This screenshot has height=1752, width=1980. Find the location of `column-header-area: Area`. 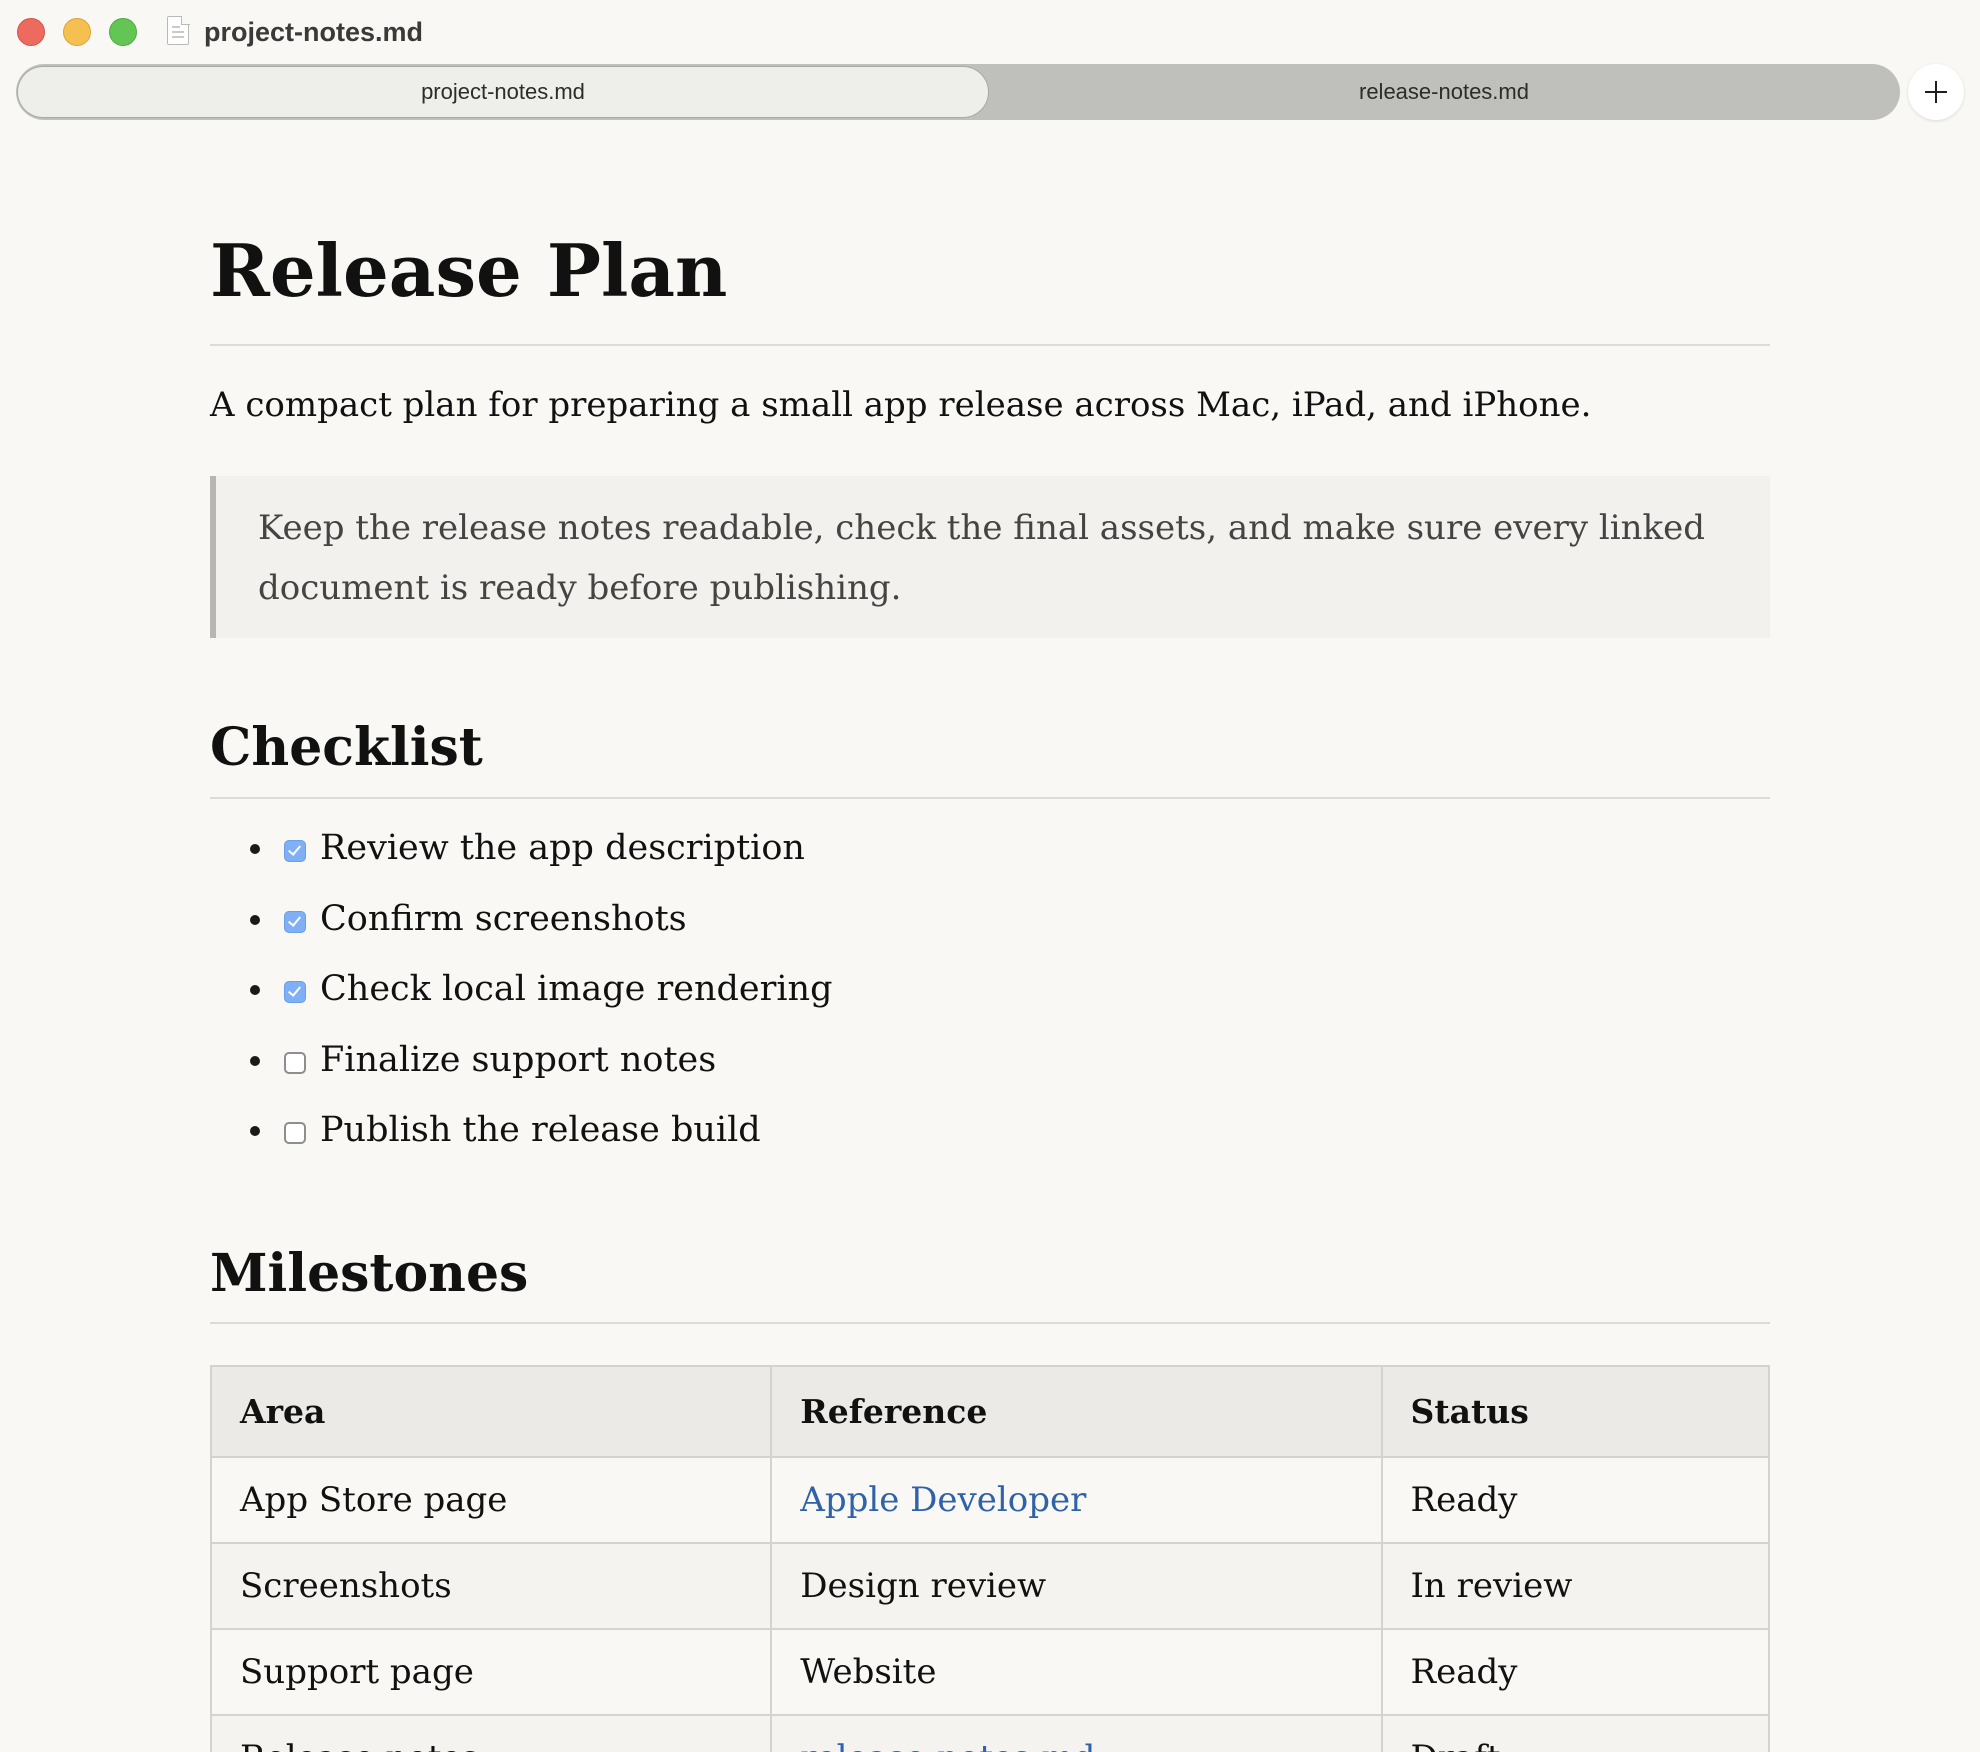

column-header-area: Area is located at coordinates (491, 1411).